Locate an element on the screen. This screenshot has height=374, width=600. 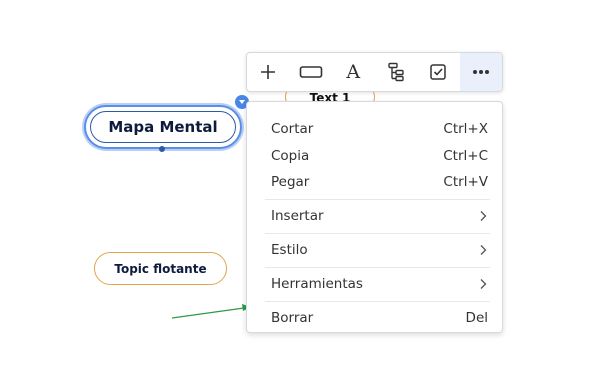
checkbox-icon is located at coordinates (438, 72).